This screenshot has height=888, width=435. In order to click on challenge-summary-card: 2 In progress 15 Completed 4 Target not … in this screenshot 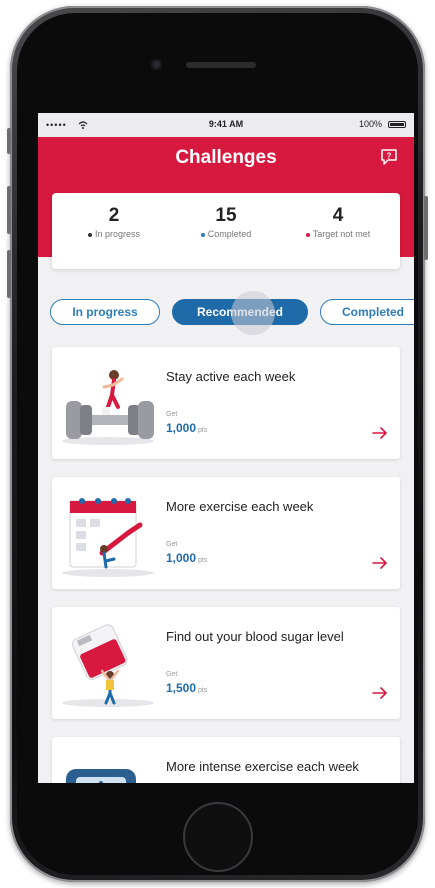, I will do `click(226, 231)`.